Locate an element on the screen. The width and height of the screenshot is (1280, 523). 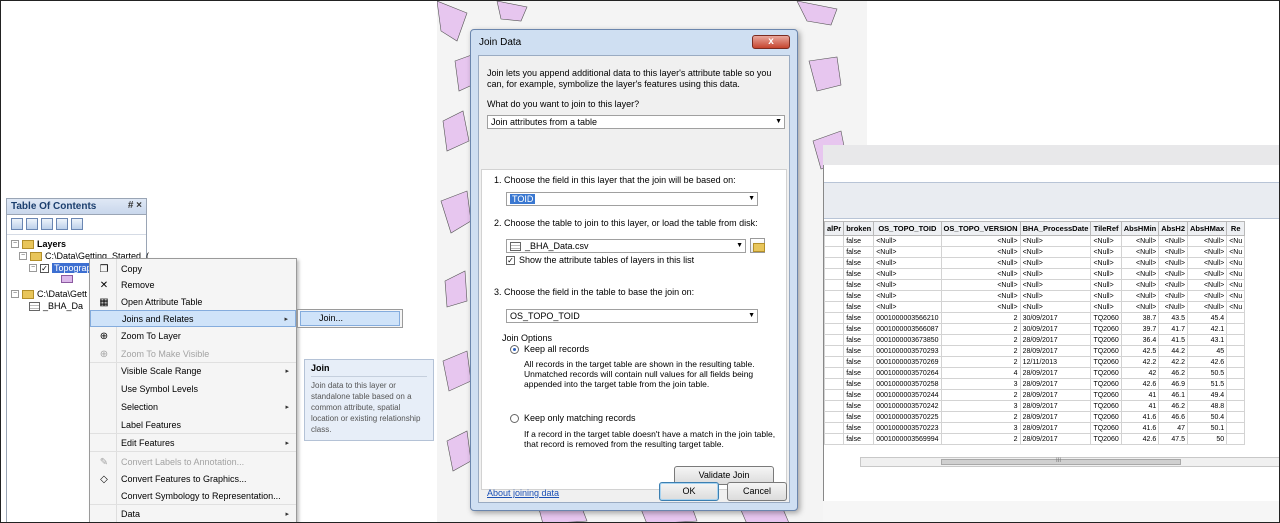
table-cell: 51.5 is located at coordinates (1207, 384).